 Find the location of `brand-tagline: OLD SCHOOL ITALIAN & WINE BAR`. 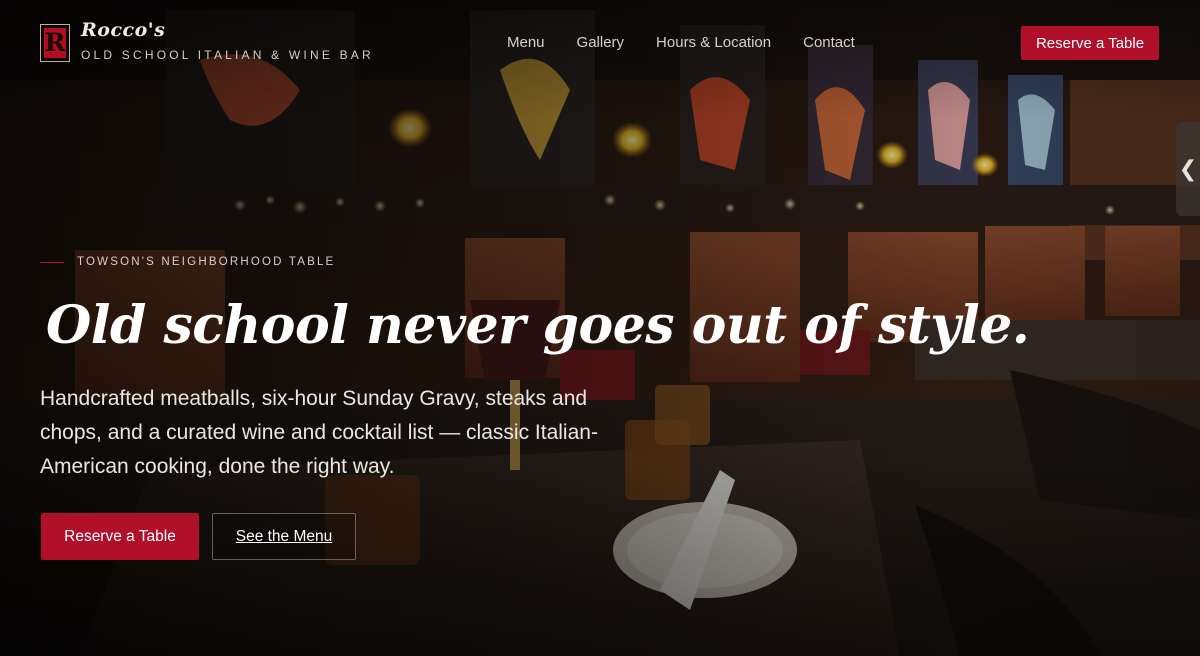

brand-tagline: OLD SCHOOL ITALIAN & WINE BAR is located at coordinates (227, 55).